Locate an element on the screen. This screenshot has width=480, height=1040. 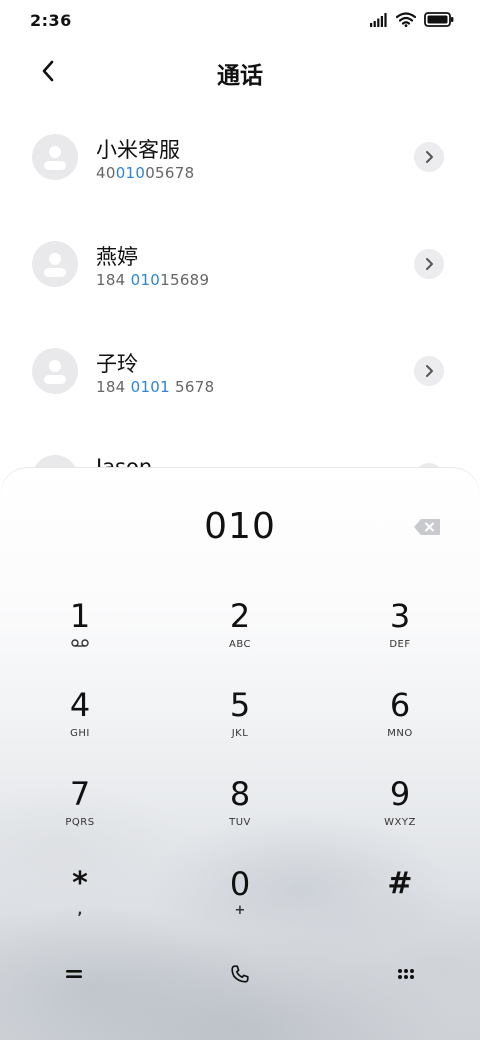
backspace-button is located at coordinates (427, 527).